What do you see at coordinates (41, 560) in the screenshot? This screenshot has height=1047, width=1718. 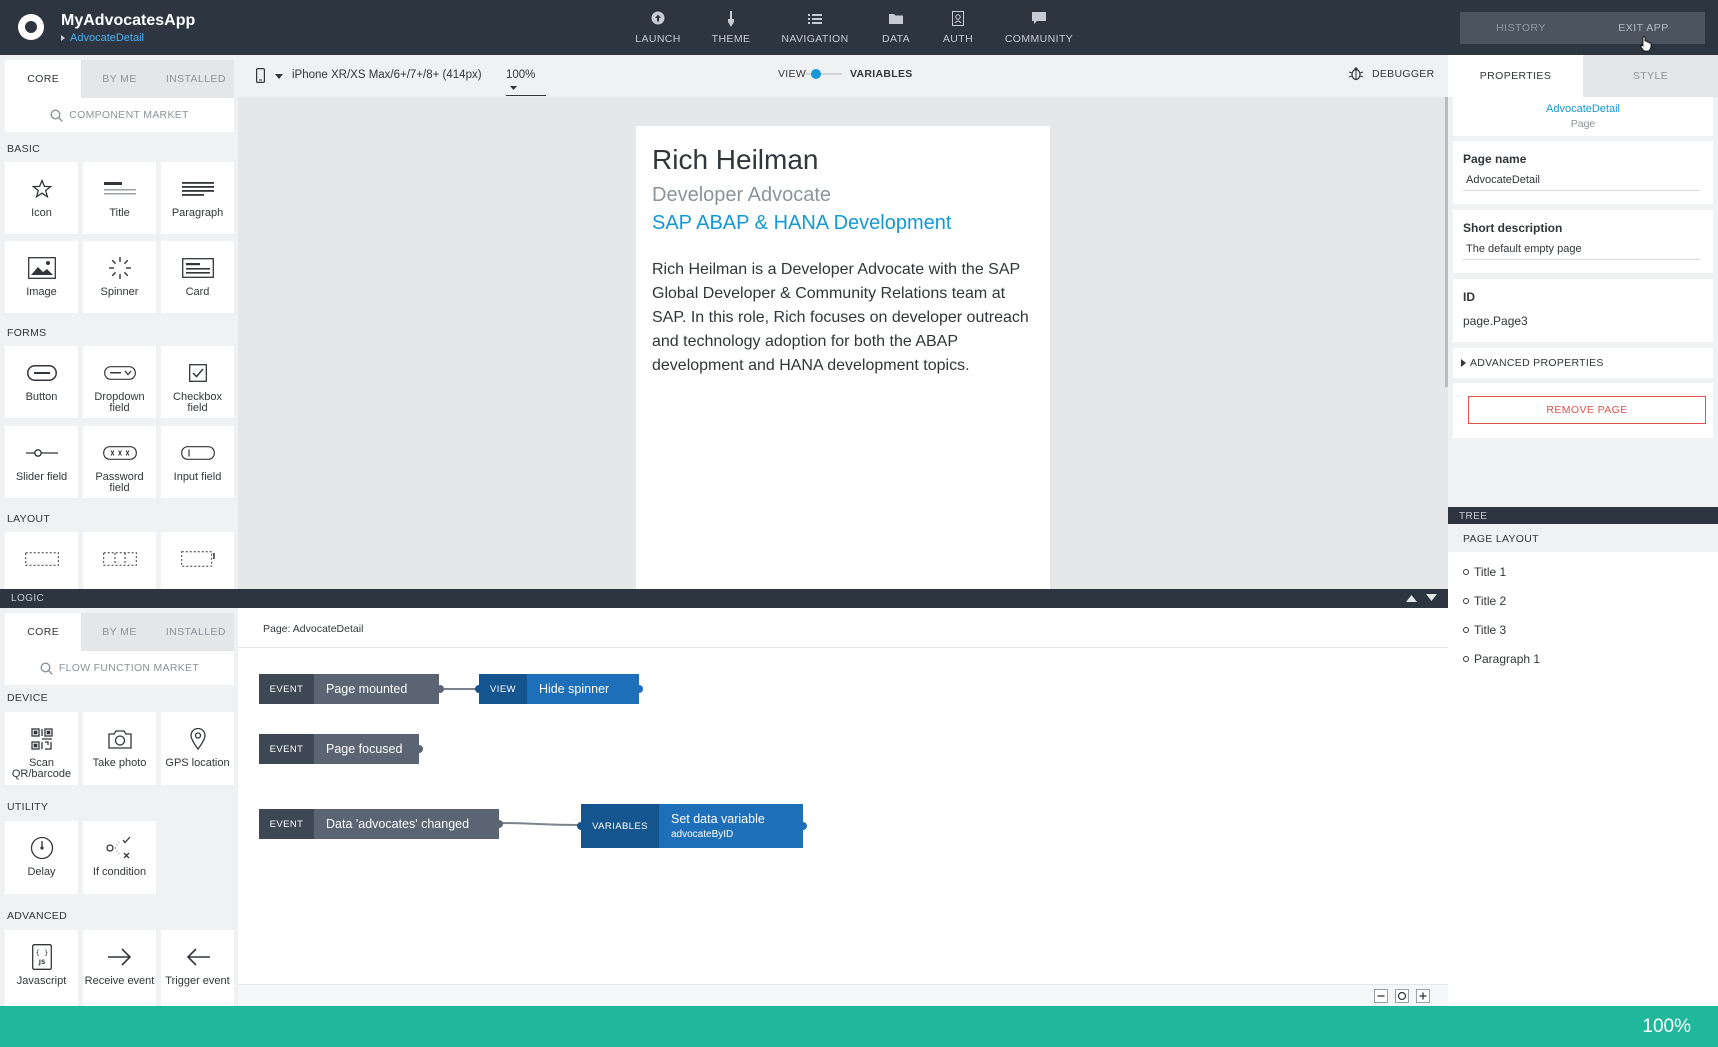 I see `component-container` at bounding box center [41, 560].